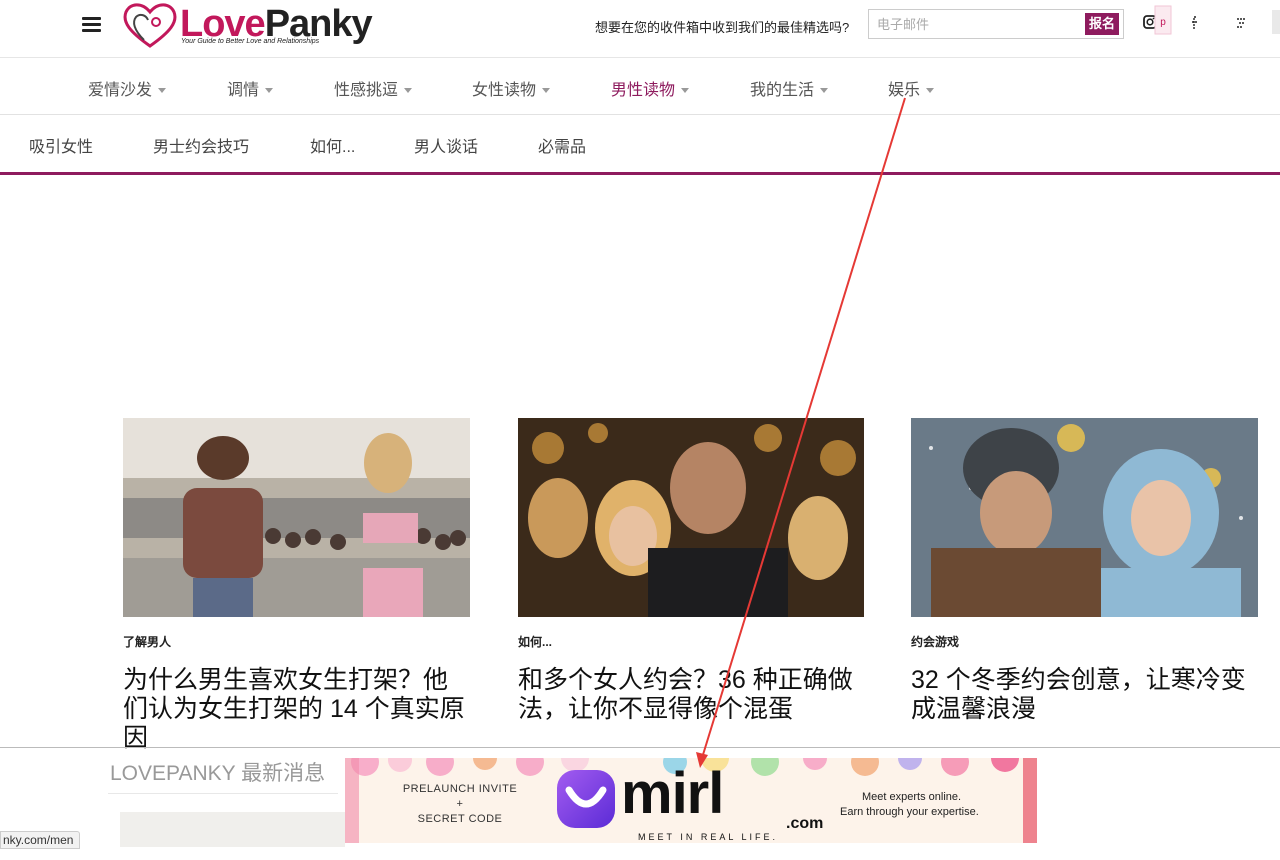 The height and width of the screenshot is (860, 1280). I want to click on facebook-icon, so click(1195, 24).